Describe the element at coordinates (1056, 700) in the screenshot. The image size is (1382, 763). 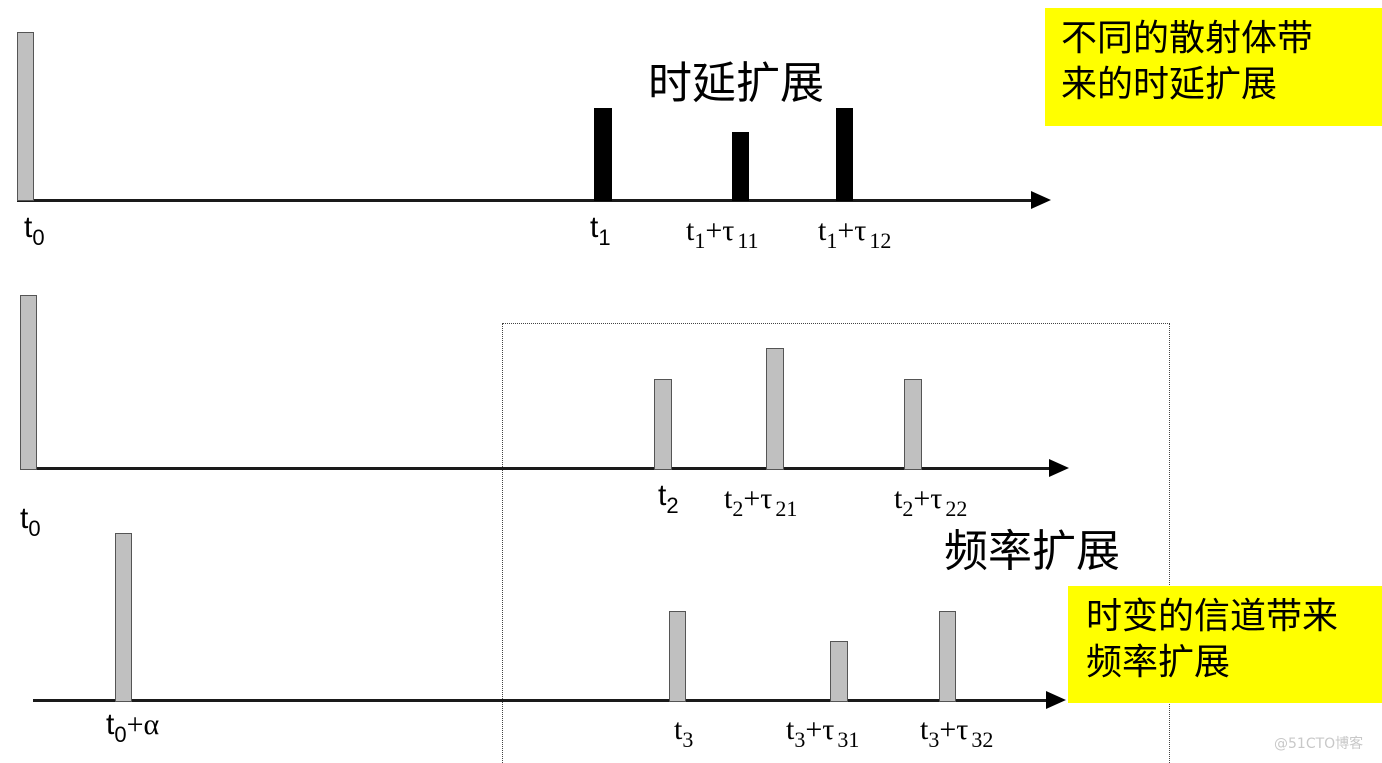
I see `row-3-axis-arrow-icon` at that location.